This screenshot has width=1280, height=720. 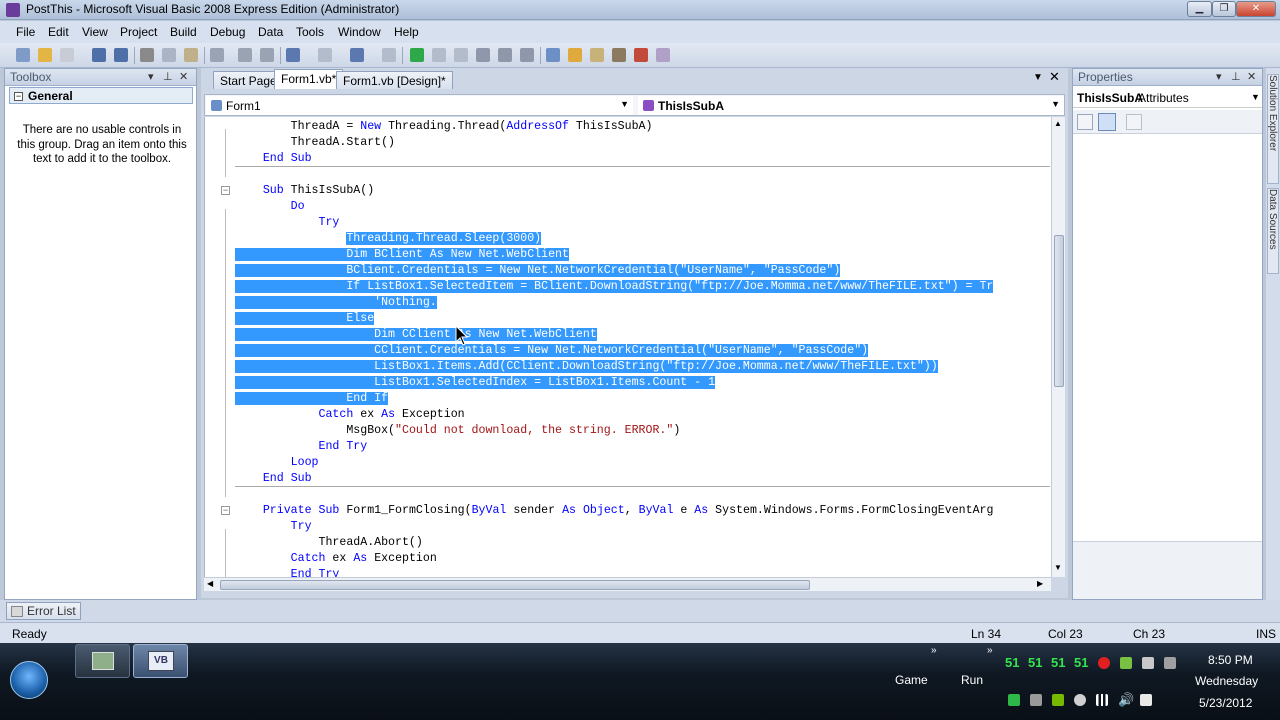 I want to click on scroll-left-arrow-icon: ◀, so click(x=210, y=583).